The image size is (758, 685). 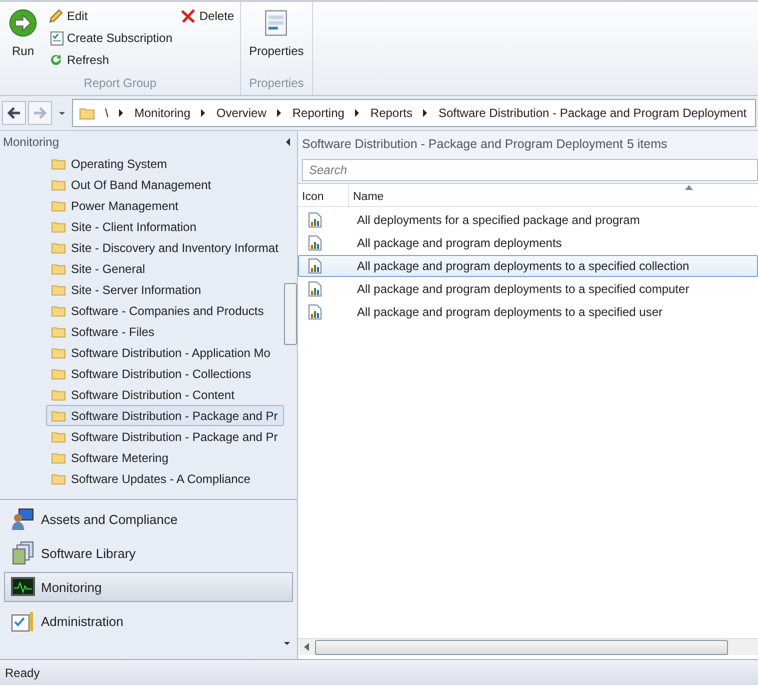 What do you see at coordinates (276, 84) in the screenshot?
I see `group-label: Properties` at bounding box center [276, 84].